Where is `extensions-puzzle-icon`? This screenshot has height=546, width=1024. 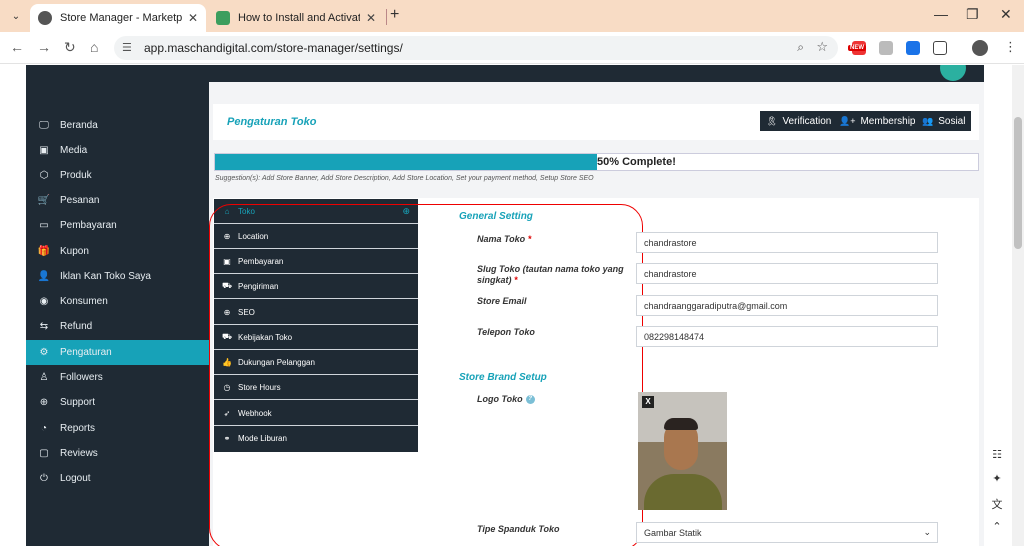 extensions-puzzle-icon is located at coordinates (940, 48).